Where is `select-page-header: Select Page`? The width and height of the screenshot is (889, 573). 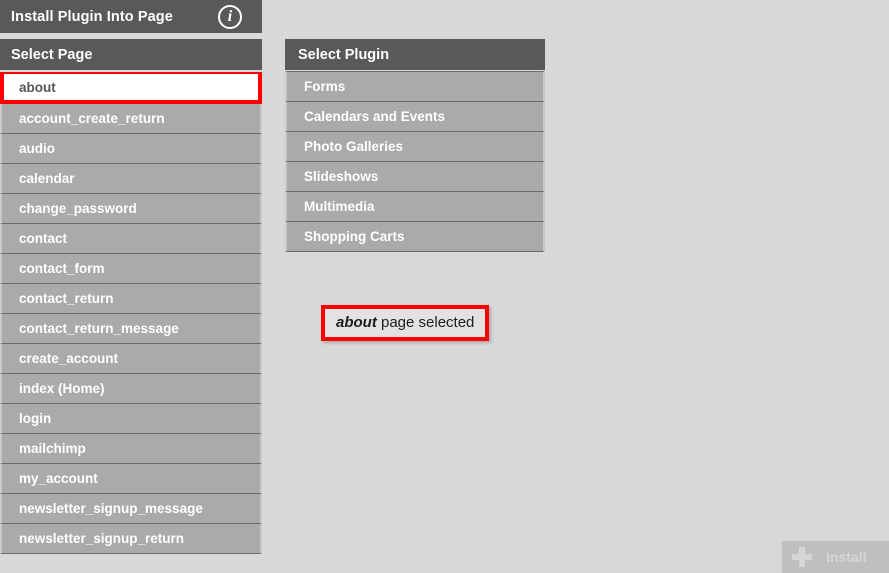
select-page-header: Select Page is located at coordinates (131, 54).